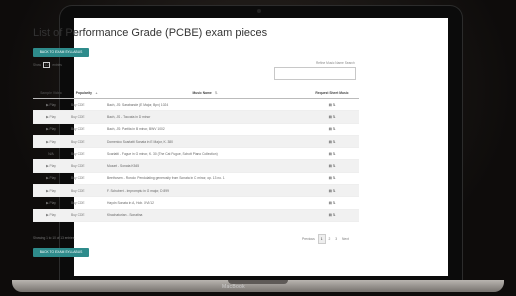 This screenshot has width=516, height=296. Describe the element at coordinates (330, 239) in the screenshot. I see `pager-page-2: 2` at that location.